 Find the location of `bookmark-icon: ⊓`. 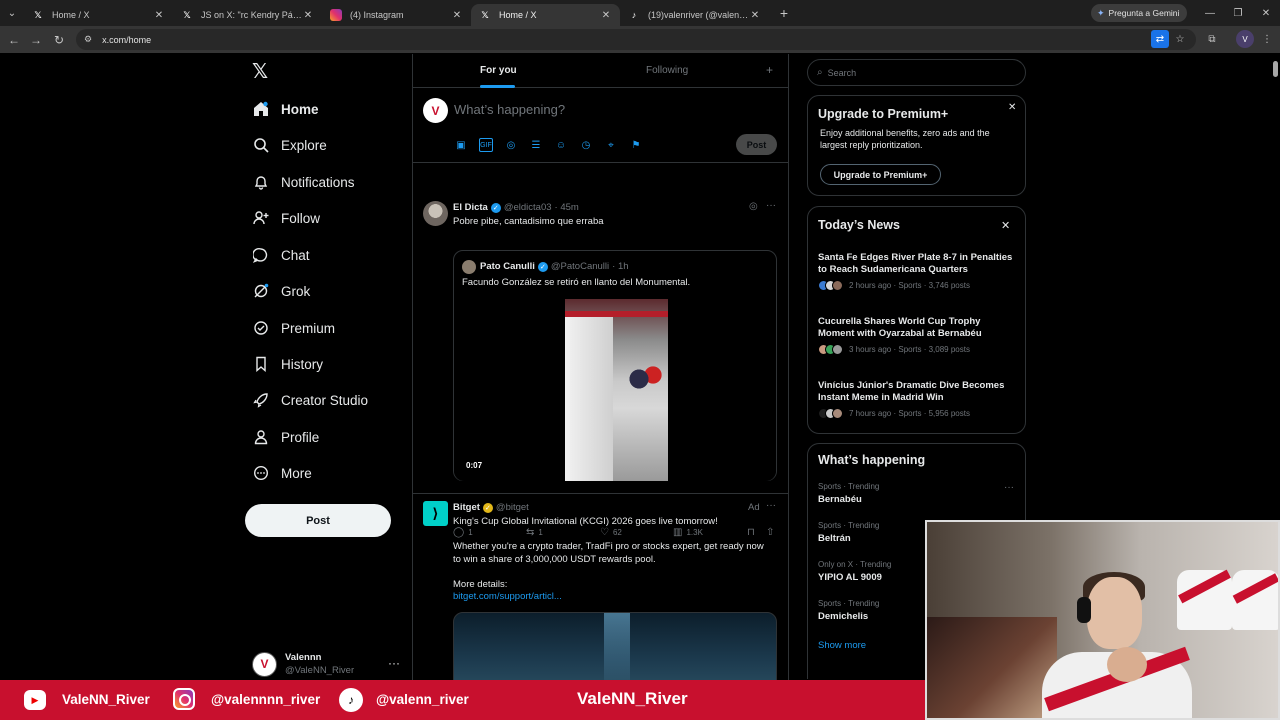

bookmark-icon: ⊓ is located at coordinates (751, 532).